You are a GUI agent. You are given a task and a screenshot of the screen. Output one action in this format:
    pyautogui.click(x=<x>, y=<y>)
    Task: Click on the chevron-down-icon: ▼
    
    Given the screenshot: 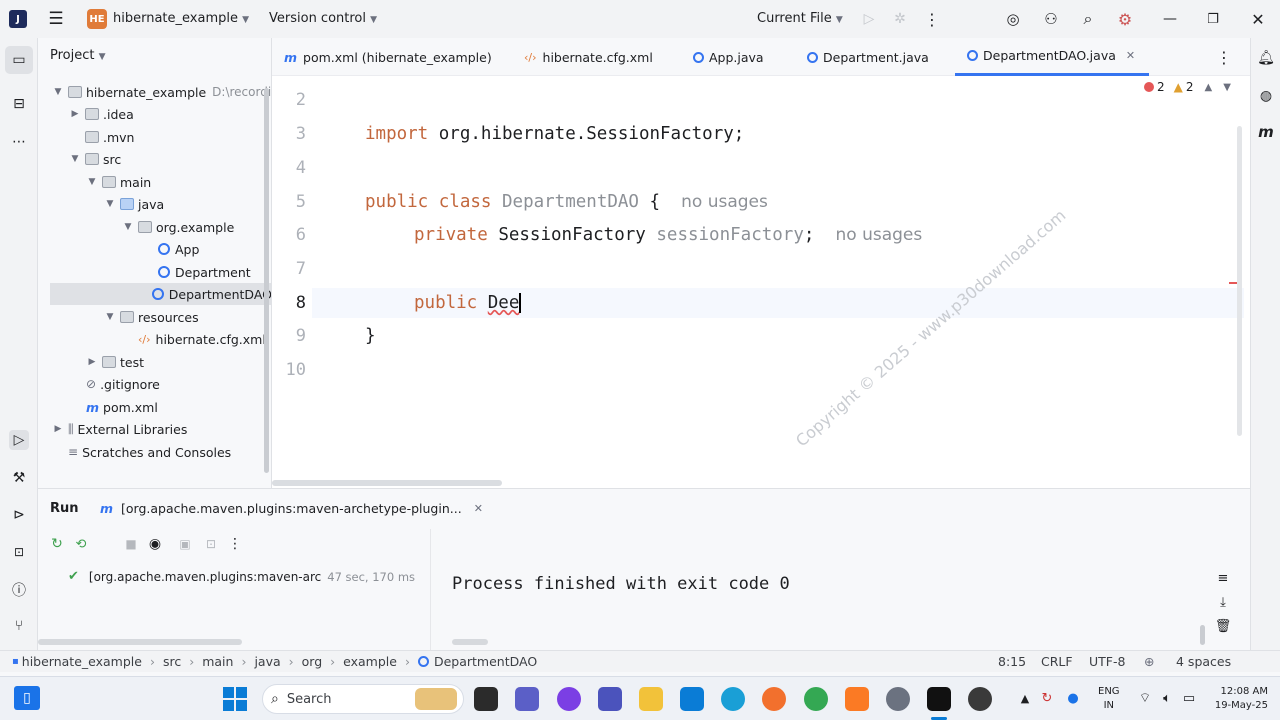 What is the action you would take?
    pyautogui.click(x=1227, y=87)
    